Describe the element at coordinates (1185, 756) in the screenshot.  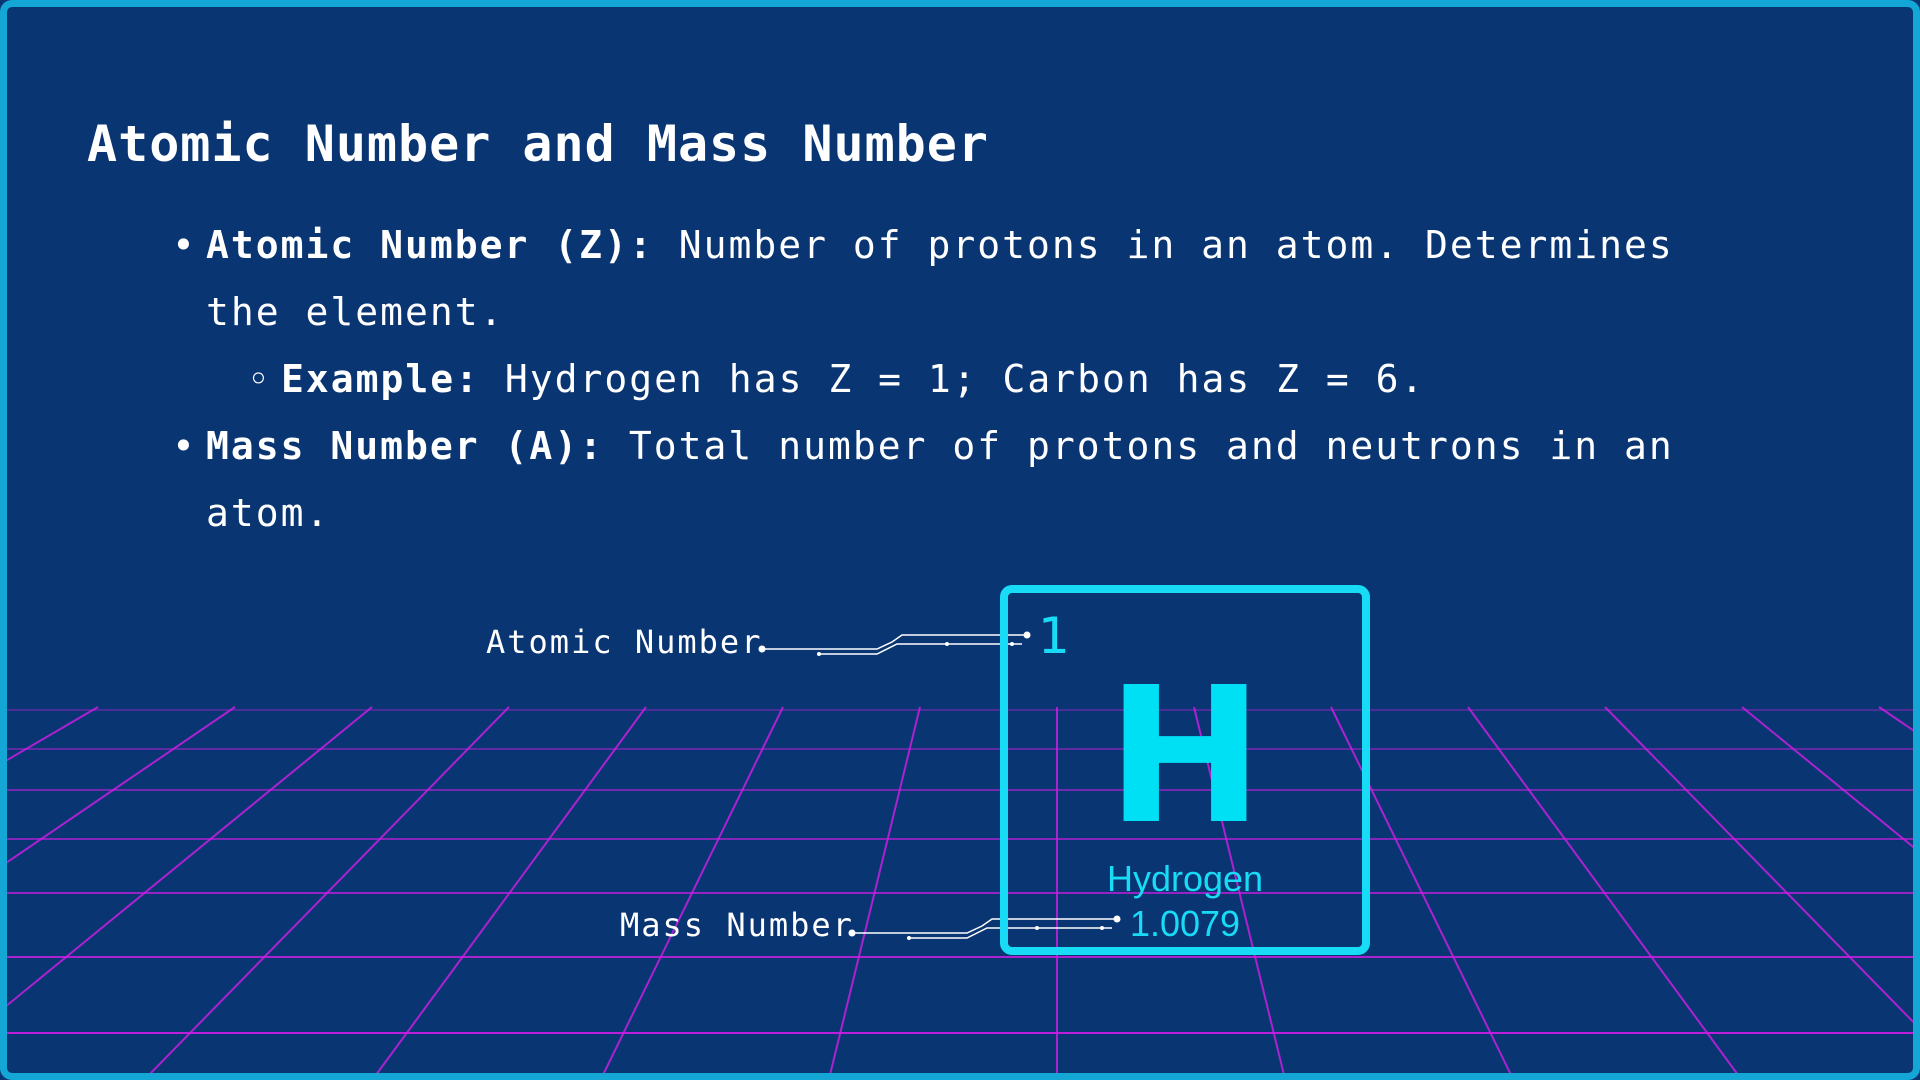
I see `element-symbol: H` at that location.